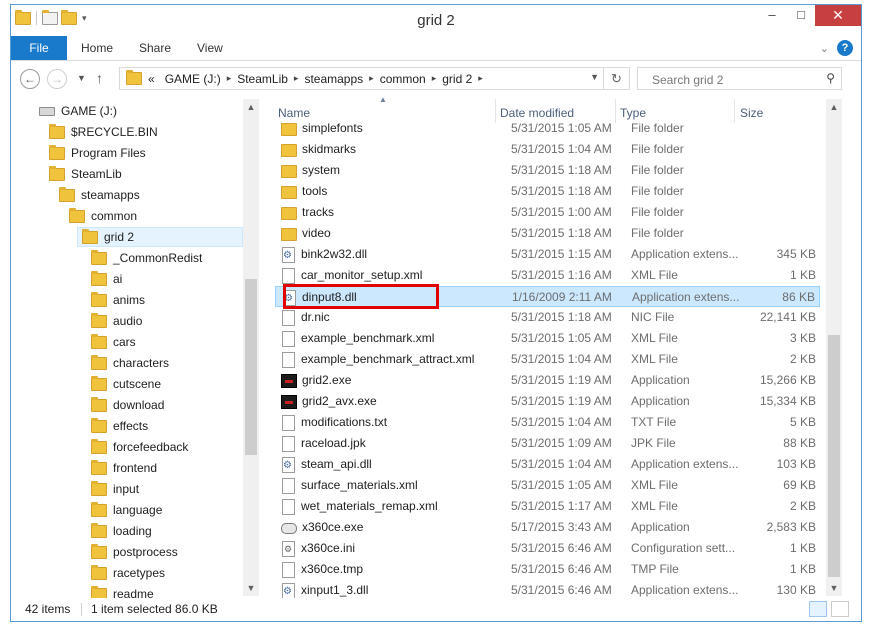 Image resolution: width=870 pixels, height=631 pixels. I want to click on tree-item-label: racetypes, so click(139, 573).